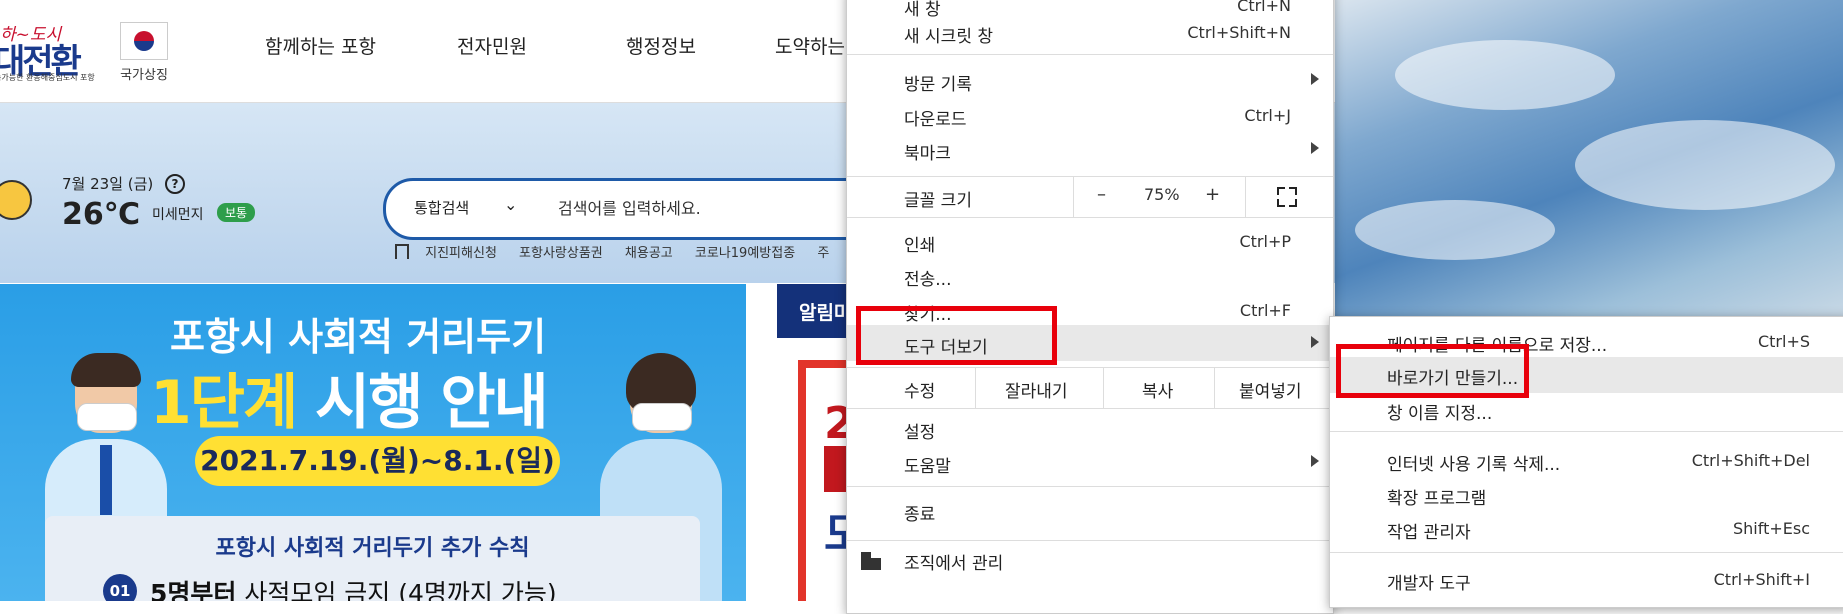 The image size is (1843, 614). I want to click on national-symbol-link: 국가상징, so click(144, 52).